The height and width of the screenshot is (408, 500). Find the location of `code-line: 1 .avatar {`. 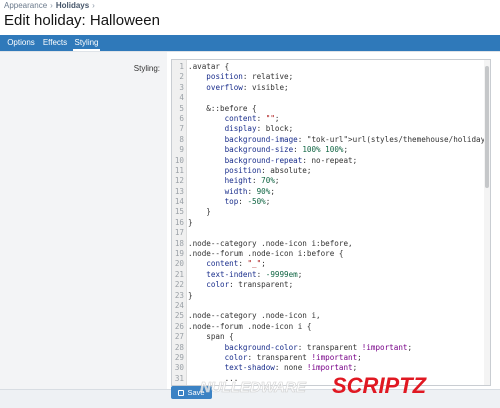

code-line: 1 .avatar { is located at coordinates (331, 67).